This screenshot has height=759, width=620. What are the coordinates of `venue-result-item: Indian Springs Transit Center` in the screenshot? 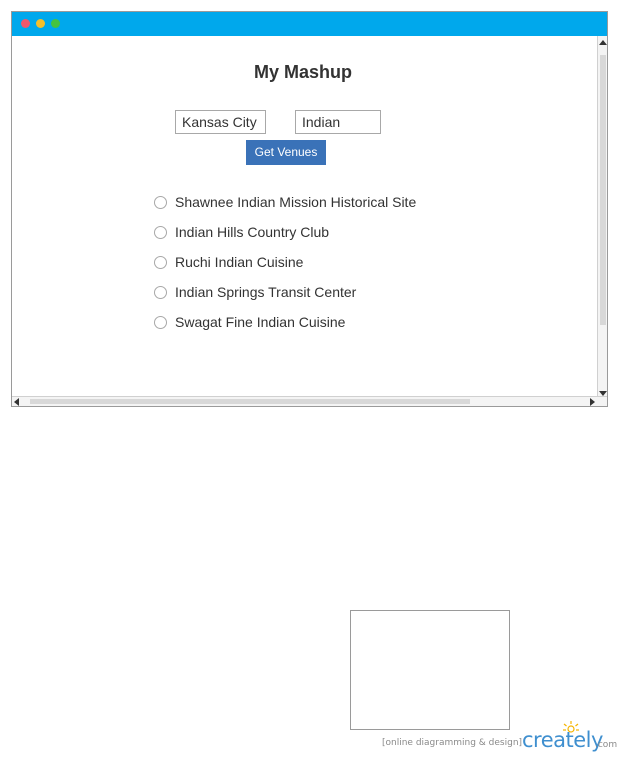 It's located at (285, 292).